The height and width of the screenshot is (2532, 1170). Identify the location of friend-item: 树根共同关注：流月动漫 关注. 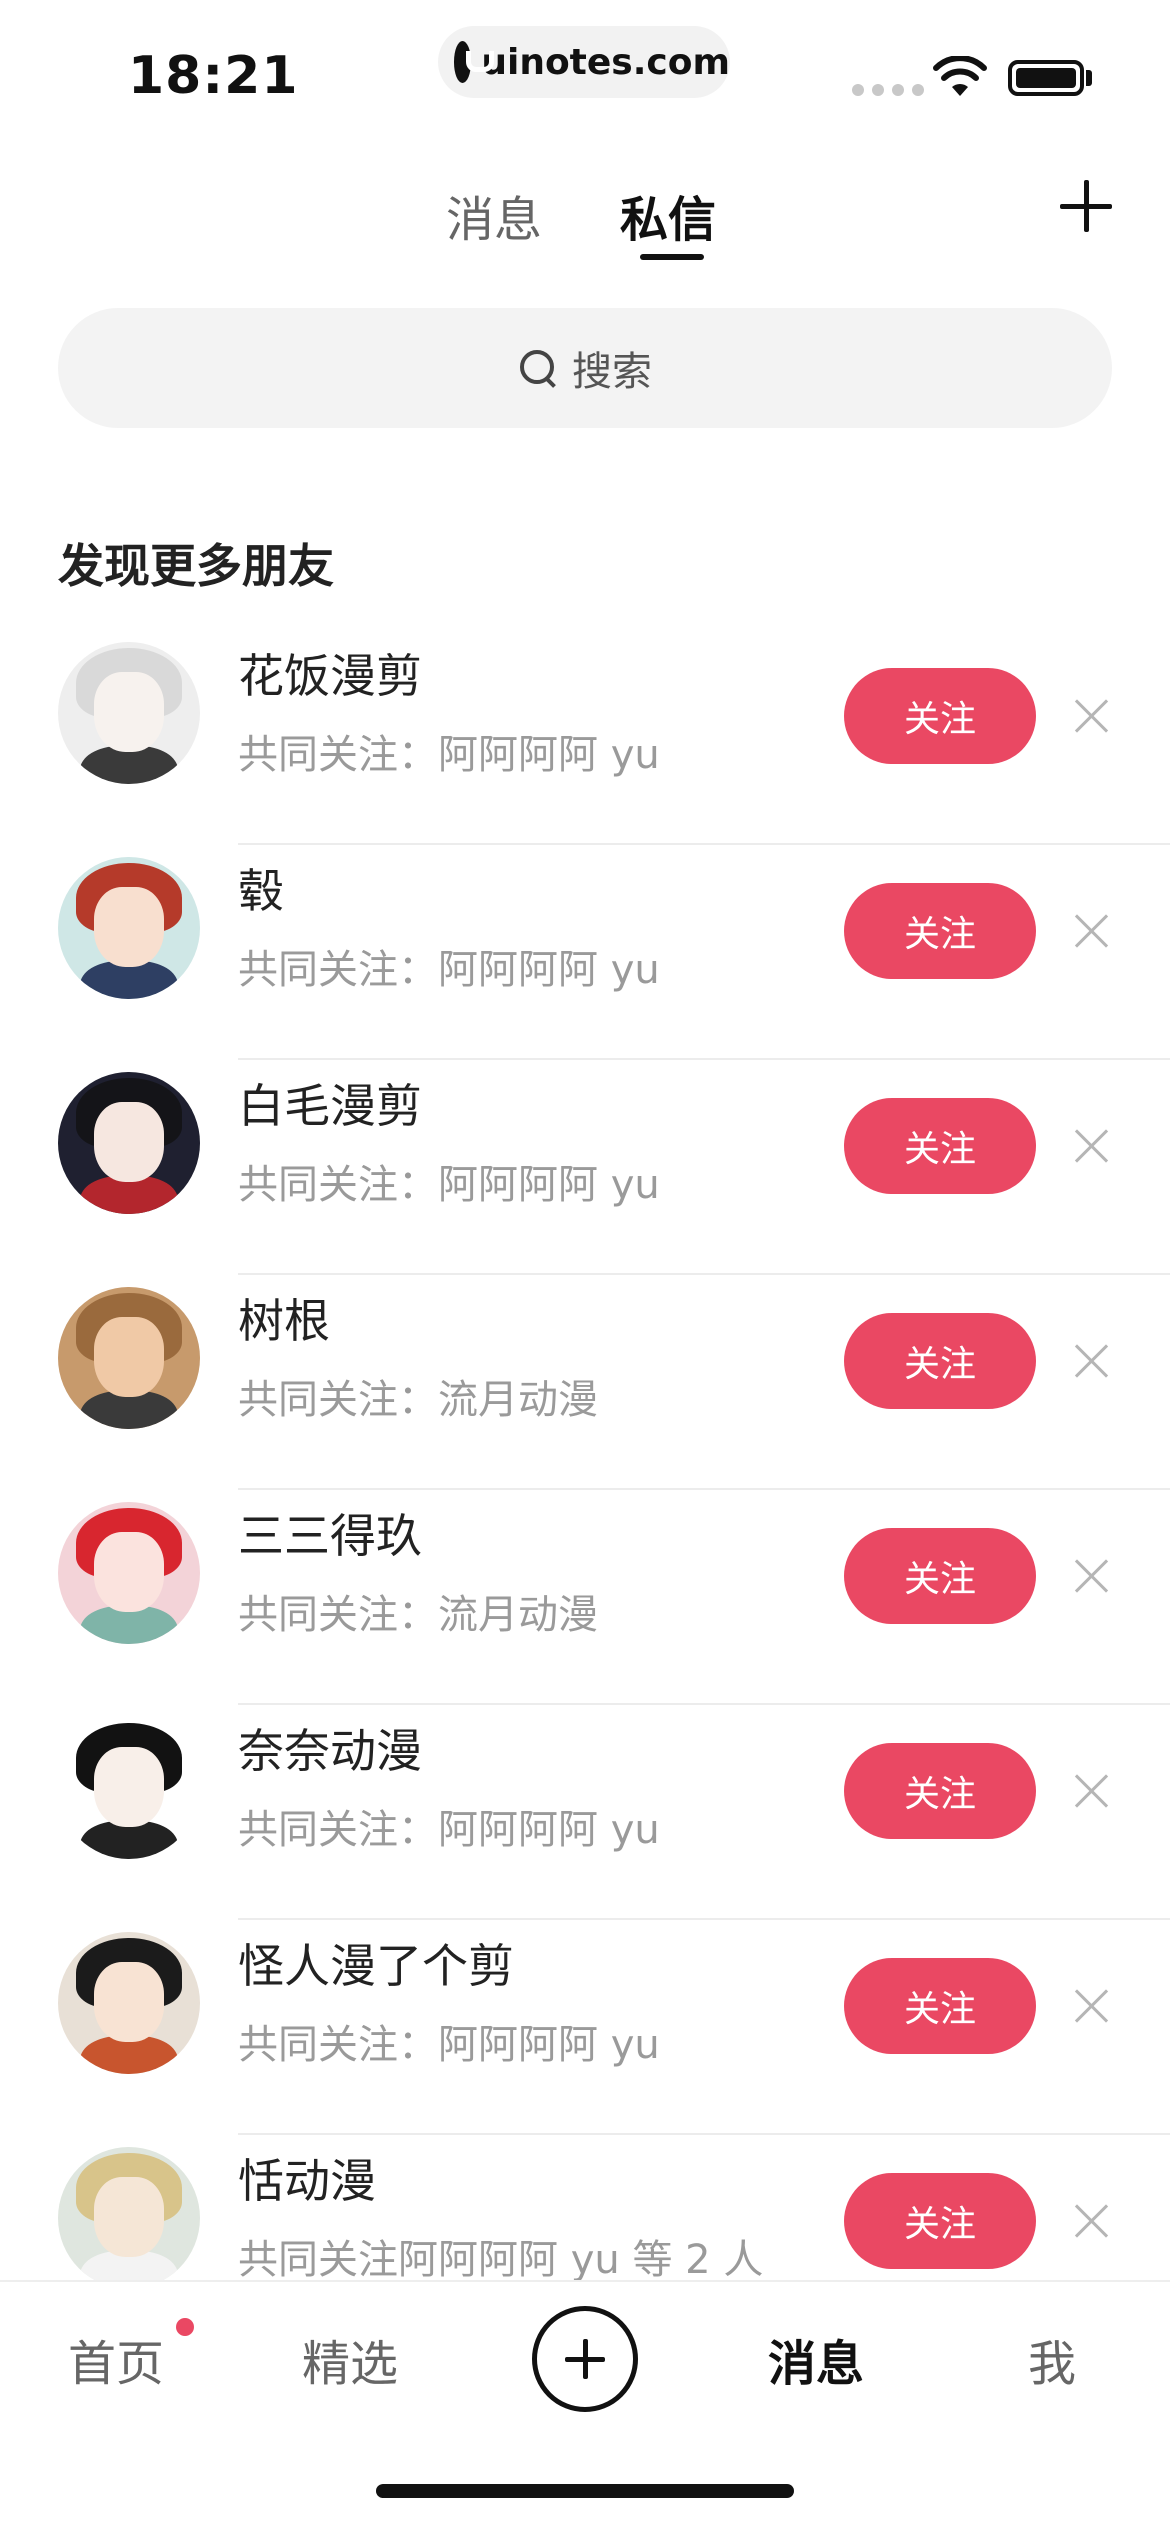
(585, 1382).